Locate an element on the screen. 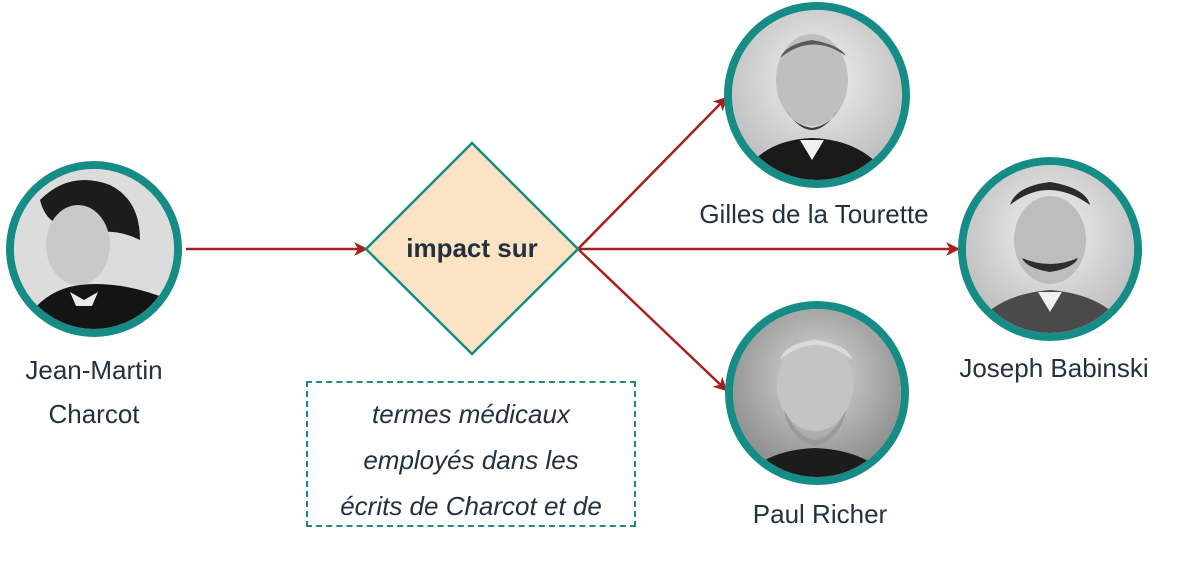 This screenshot has width=1179, height=564. charcot-portrait-node is located at coordinates (94, 249).